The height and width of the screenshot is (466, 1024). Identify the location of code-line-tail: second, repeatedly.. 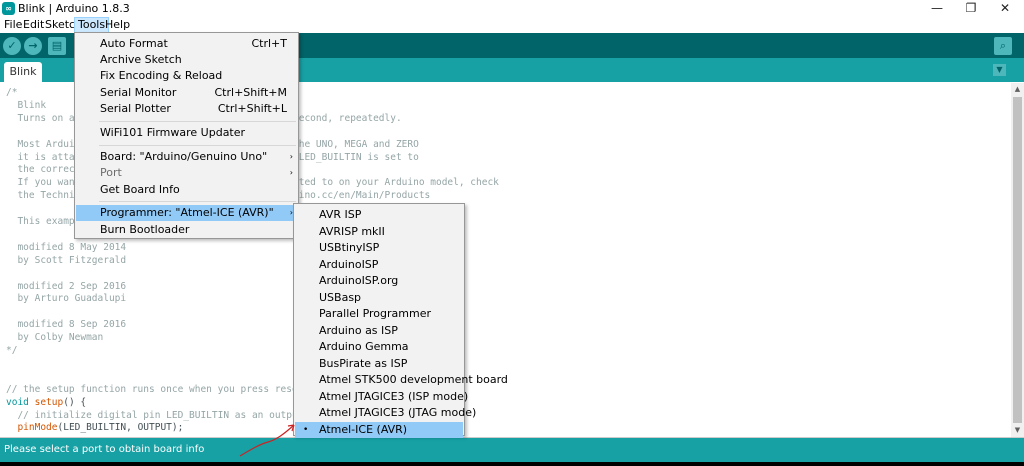
(347, 118).